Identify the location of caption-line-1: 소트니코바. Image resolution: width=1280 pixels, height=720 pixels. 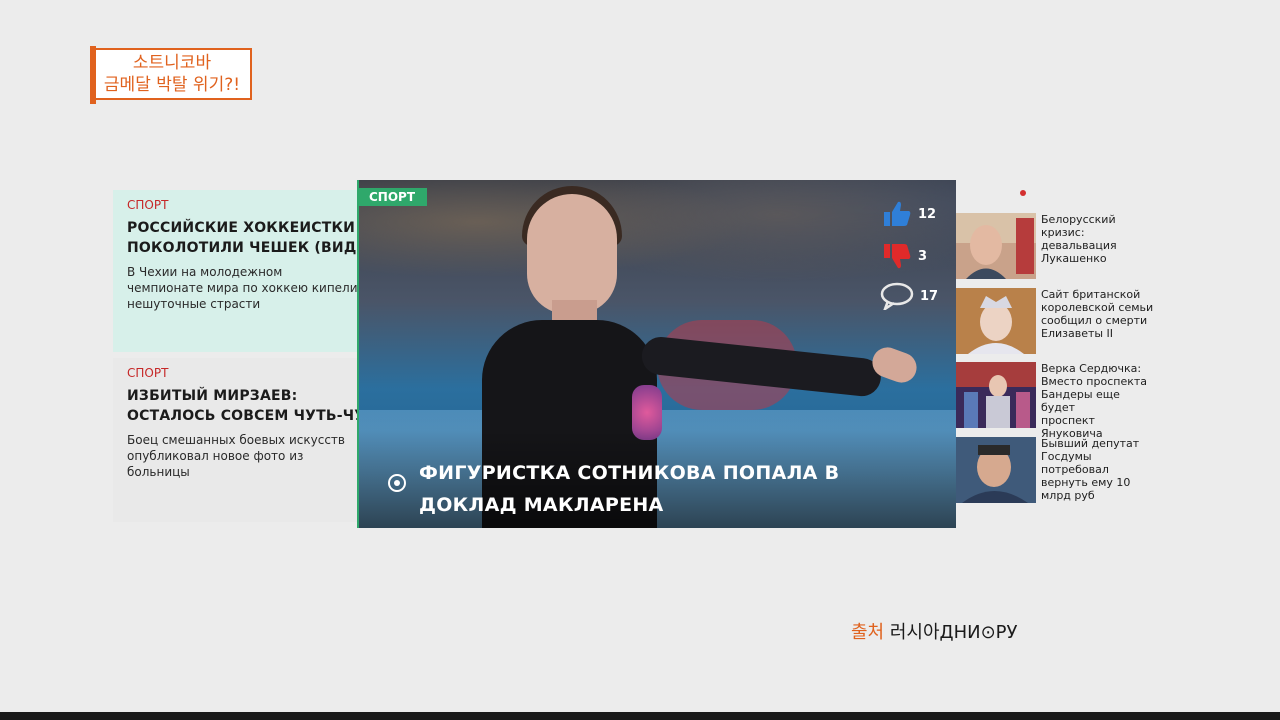
(172, 63).